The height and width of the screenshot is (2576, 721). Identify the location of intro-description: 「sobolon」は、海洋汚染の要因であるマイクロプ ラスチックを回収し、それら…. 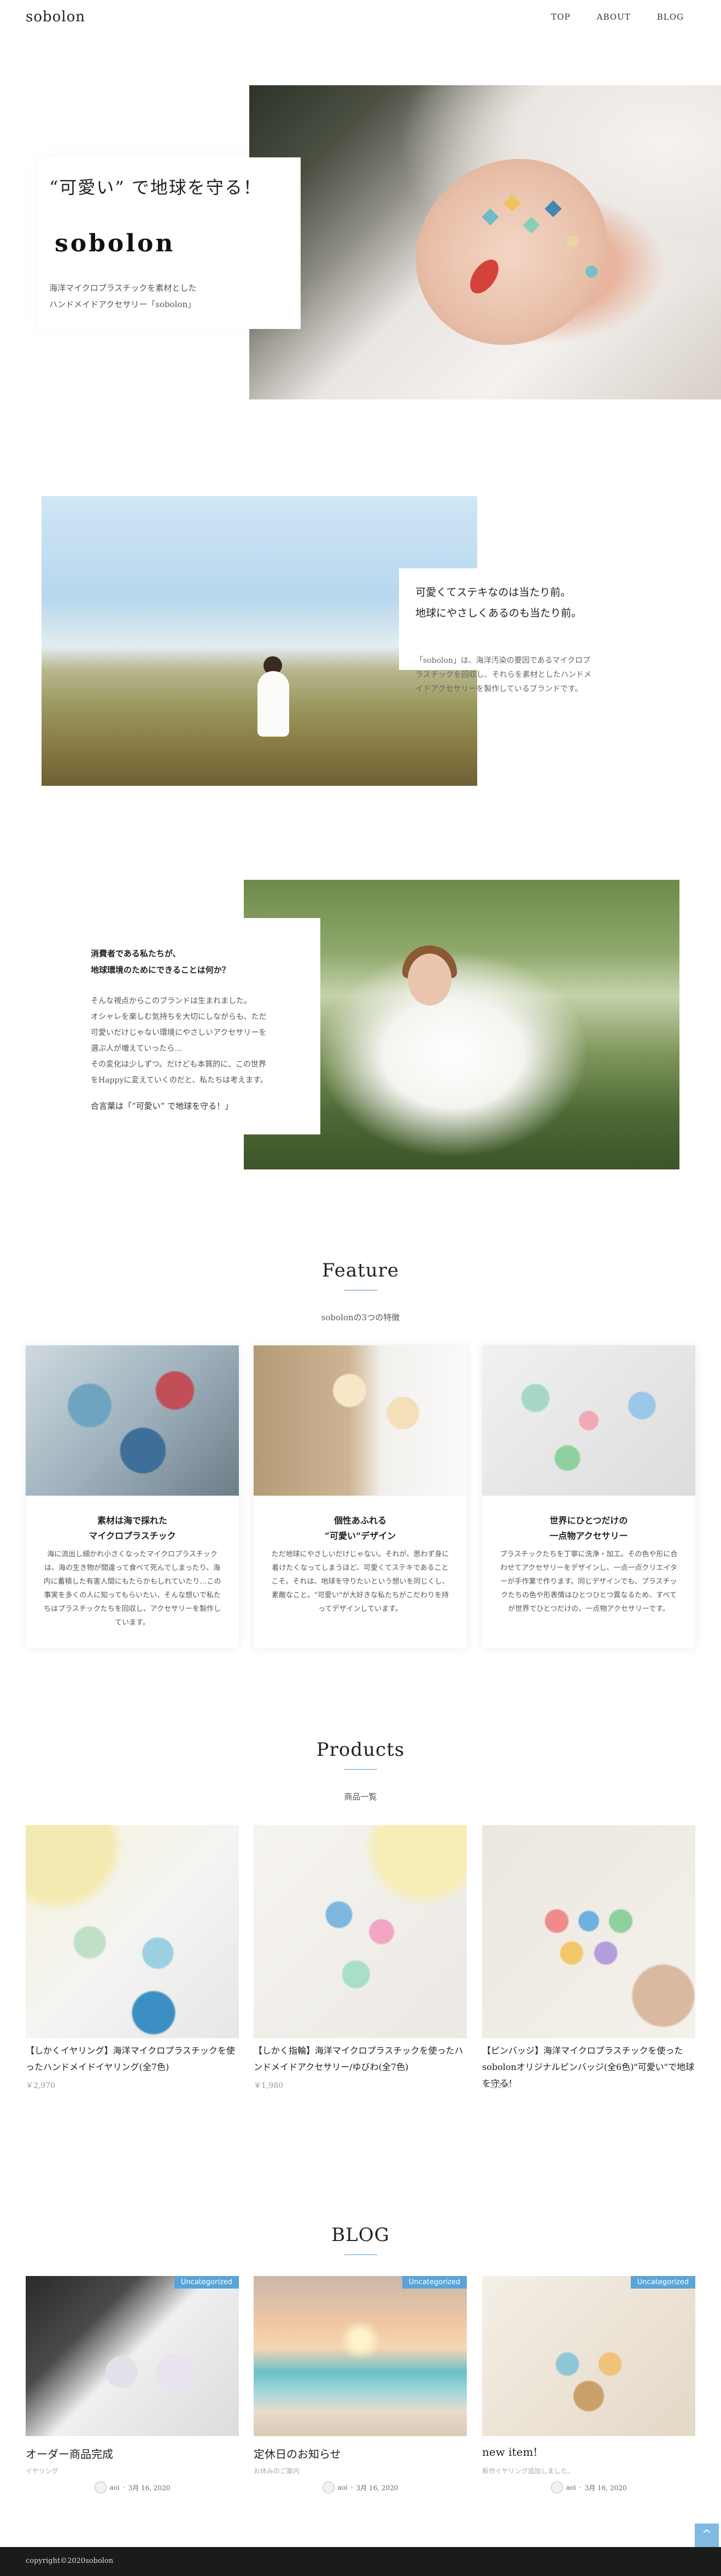
(522, 675).